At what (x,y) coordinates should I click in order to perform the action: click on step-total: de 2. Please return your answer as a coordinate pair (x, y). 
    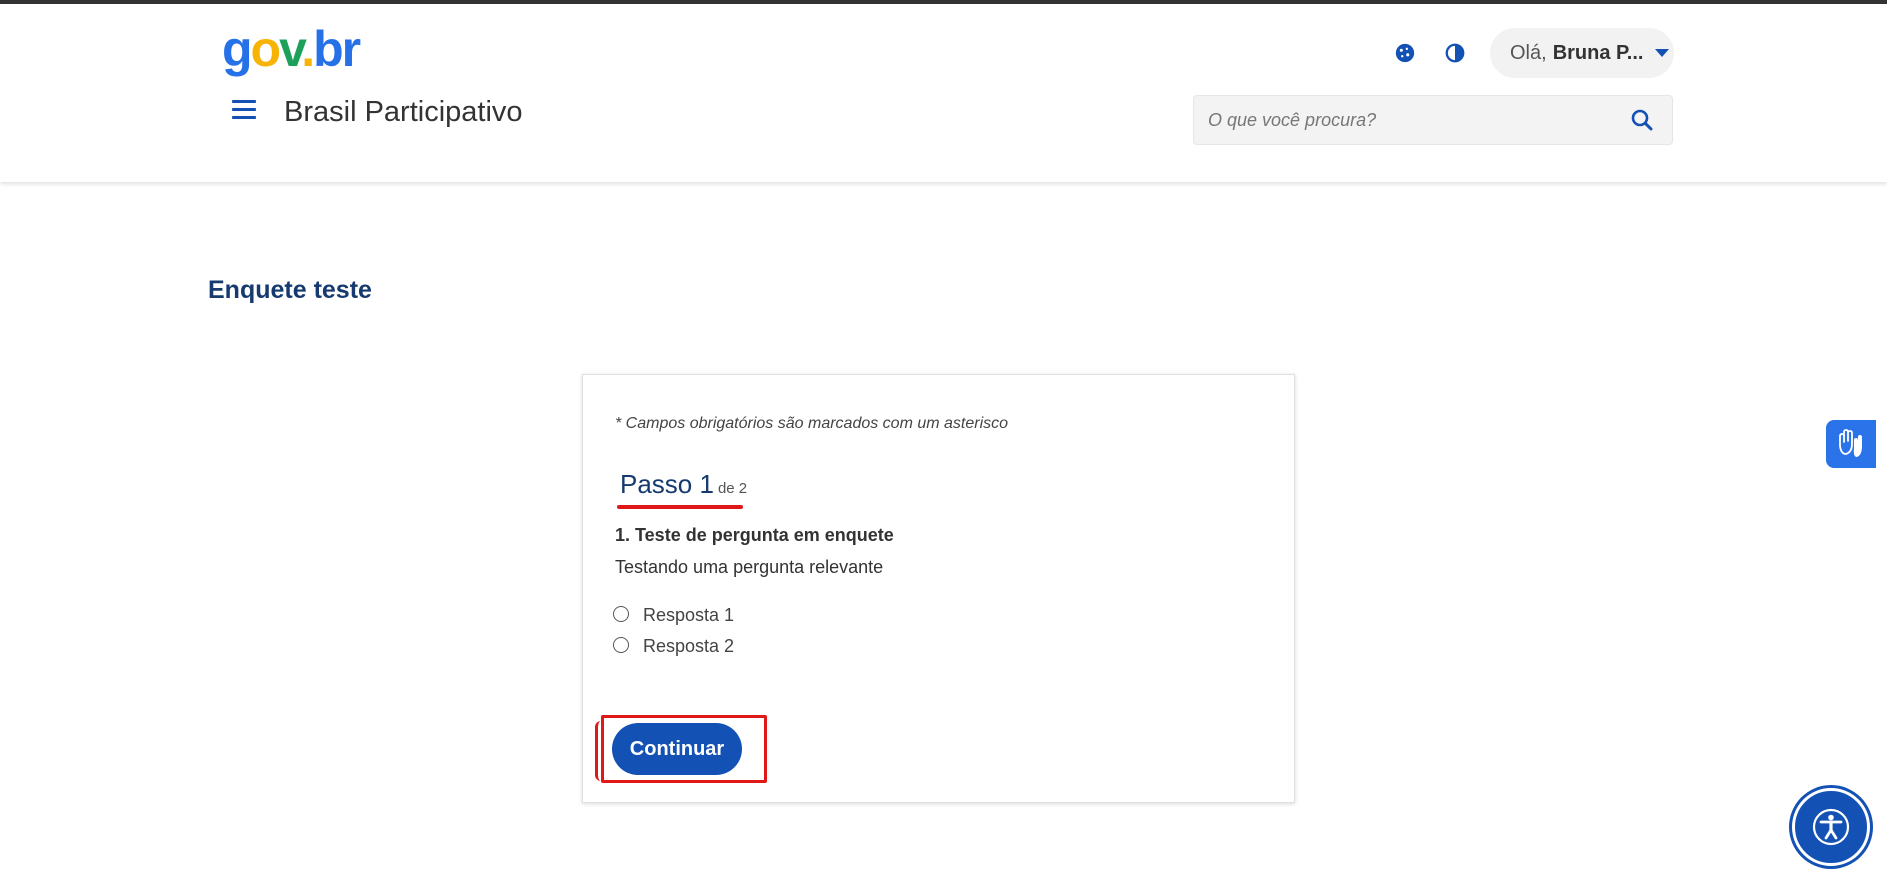
    Looking at the image, I should click on (732, 488).